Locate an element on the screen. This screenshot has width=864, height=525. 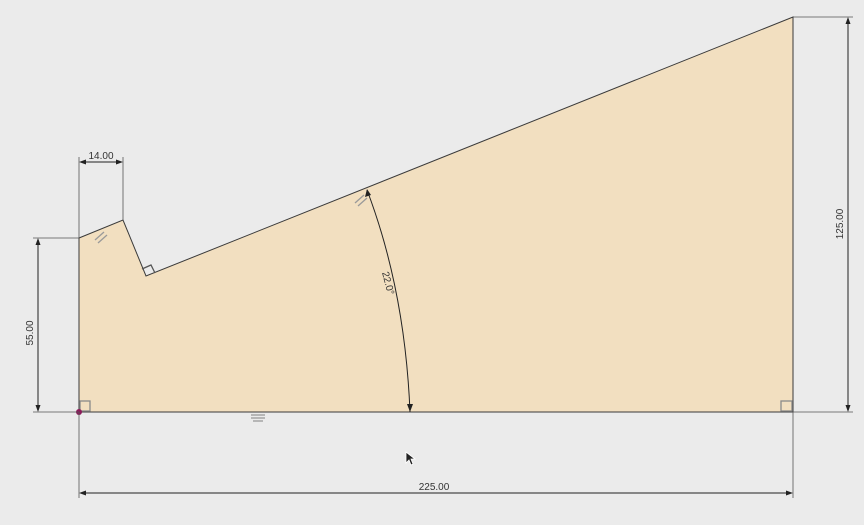
dimension-left-height: 55.00 is located at coordinates (52, 325).